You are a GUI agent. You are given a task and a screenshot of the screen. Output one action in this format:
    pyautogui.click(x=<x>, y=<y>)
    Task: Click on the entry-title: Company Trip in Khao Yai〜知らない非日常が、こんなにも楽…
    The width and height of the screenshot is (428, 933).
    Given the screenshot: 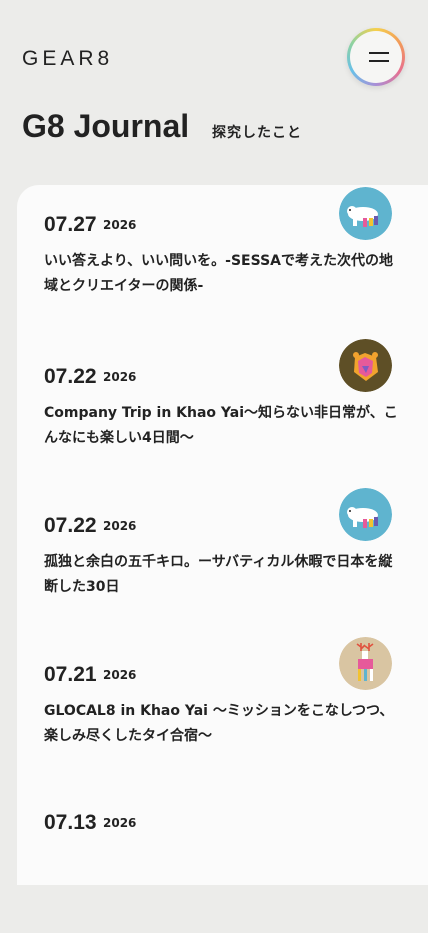 What is the action you would take?
    pyautogui.click(x=224, y=426)
    